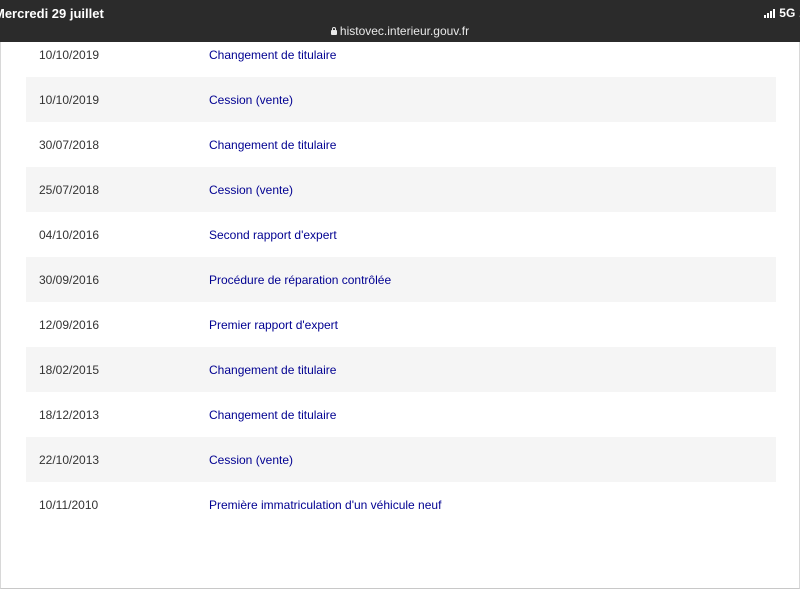 This screenshot has height=600, width=800. Describe the element at coordinates (69, 369) in the screenshot. I see `row-date: 18/02/2015` at that location.